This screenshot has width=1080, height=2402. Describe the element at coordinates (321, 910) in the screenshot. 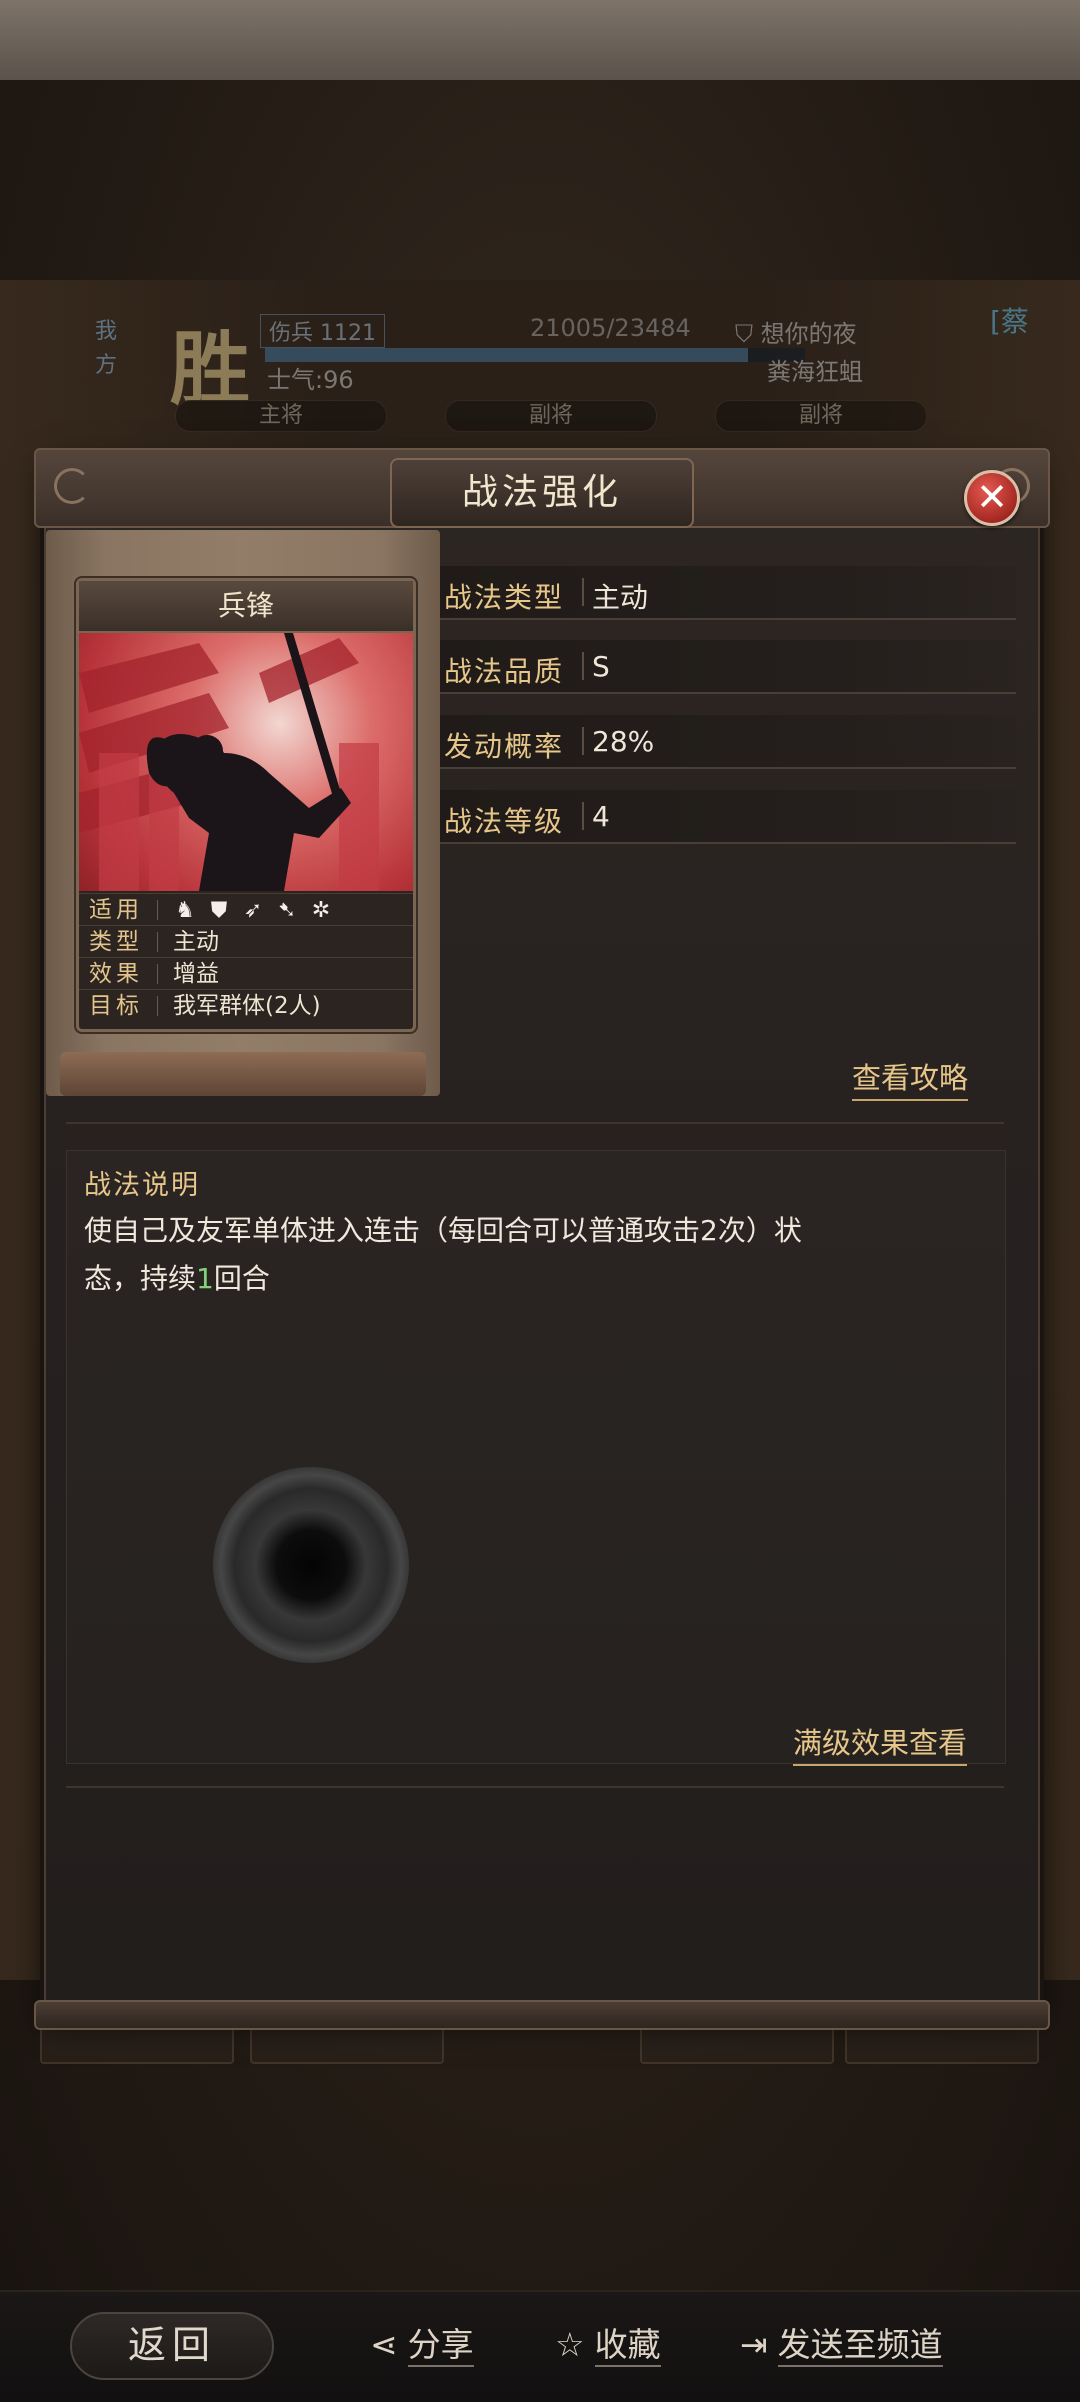

I see `wheel-icon: ✲` at that location.